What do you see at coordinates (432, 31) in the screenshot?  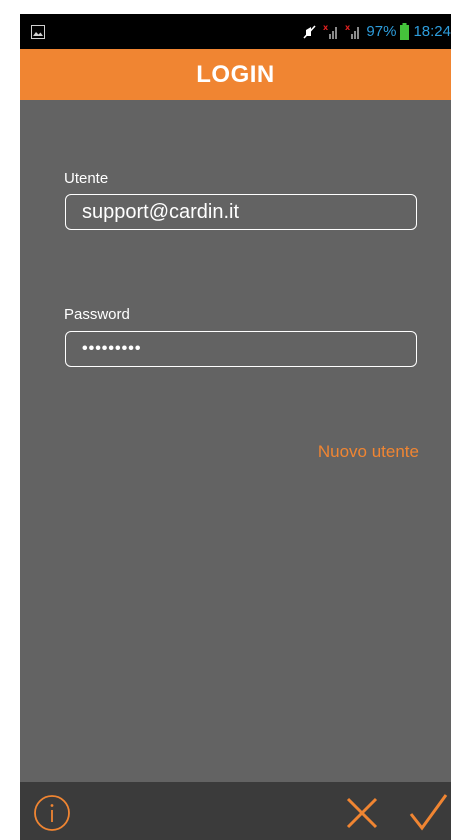 I see `clock: 18:24` at bounding box center [432, 31].